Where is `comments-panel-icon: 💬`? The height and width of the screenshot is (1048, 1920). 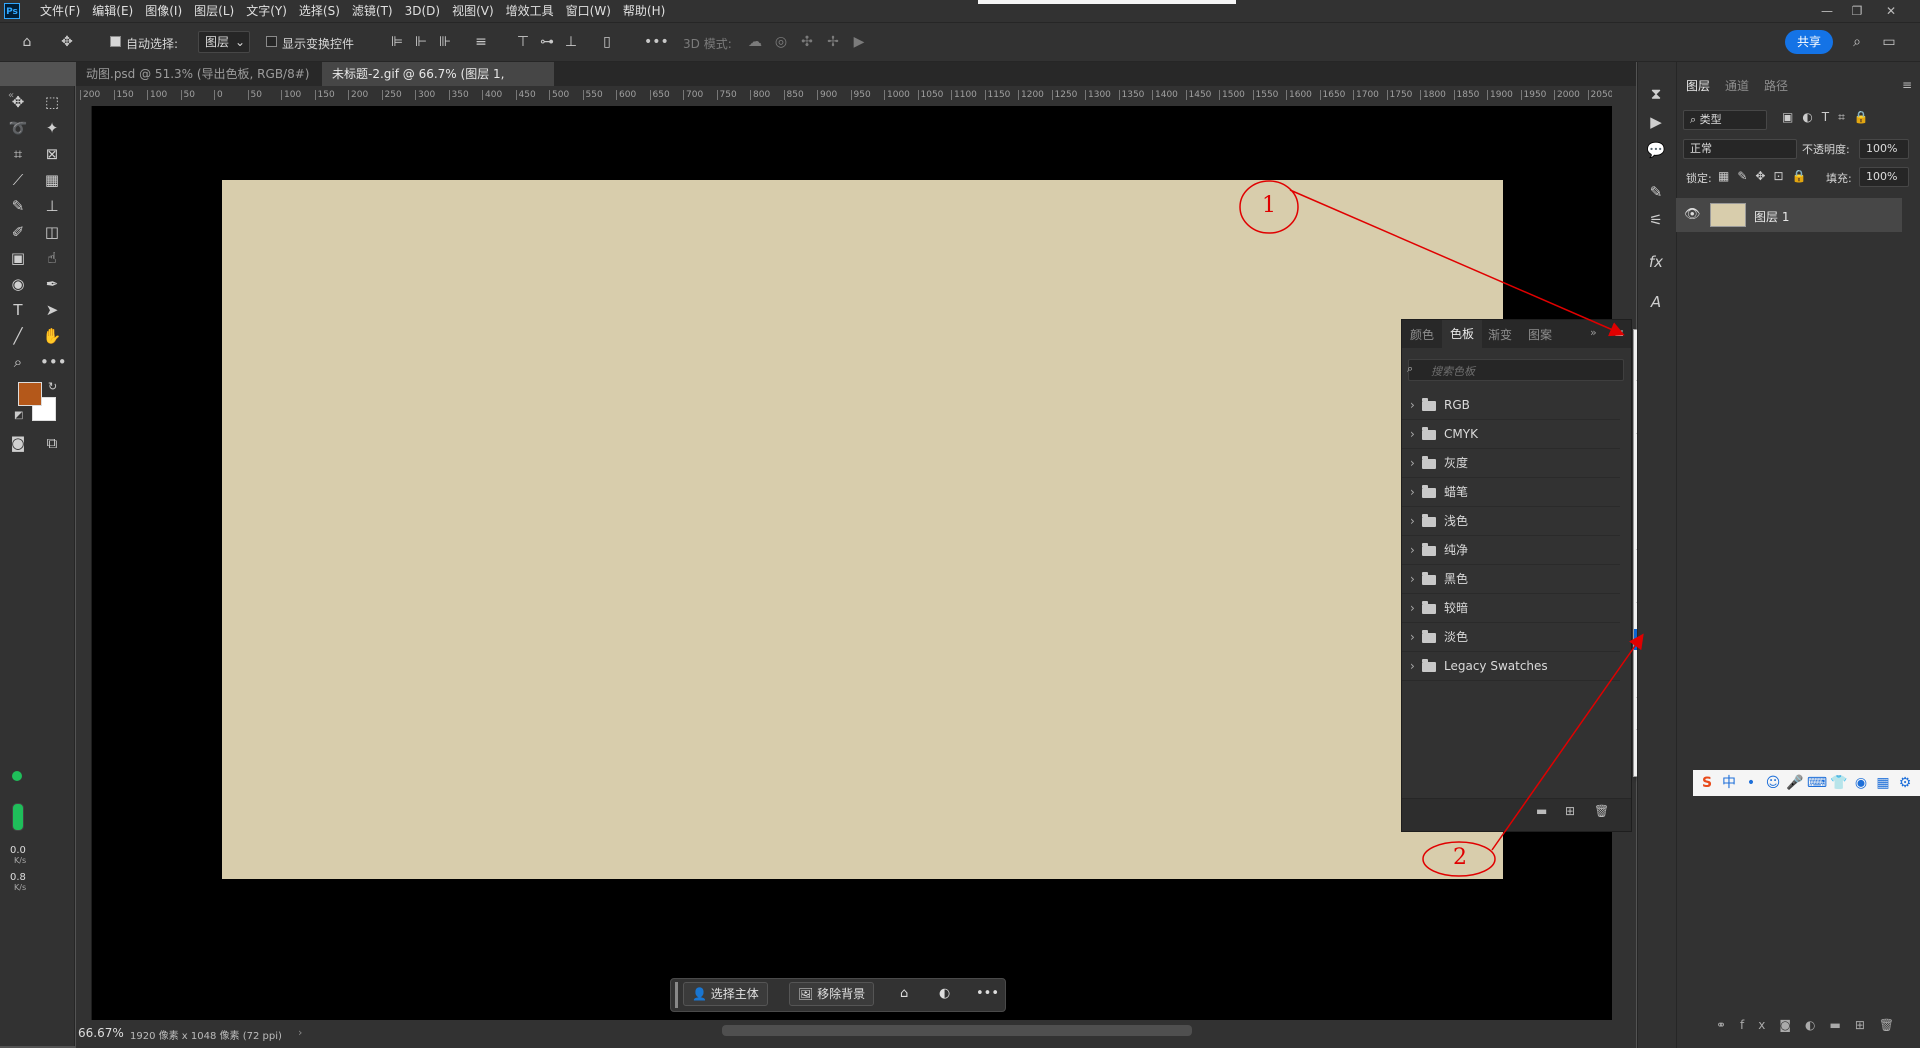
comments-panel-icon: 💬 is located at coordinates (1656, 150).